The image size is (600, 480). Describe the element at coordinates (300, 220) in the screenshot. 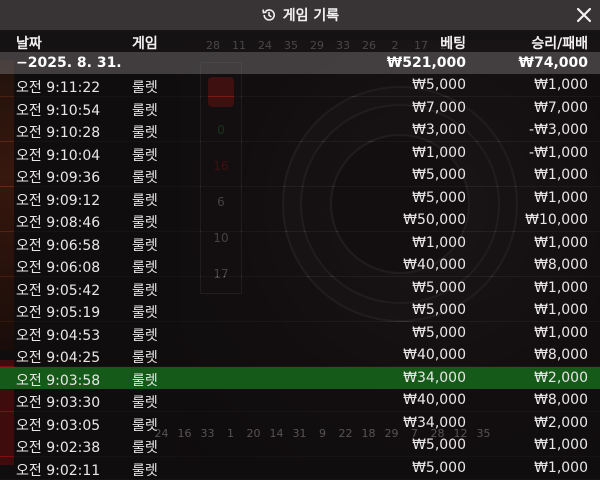

I see `history-row: 오전 9:08:46 룰렛 ₩50,000 ₩10,000` at that location.